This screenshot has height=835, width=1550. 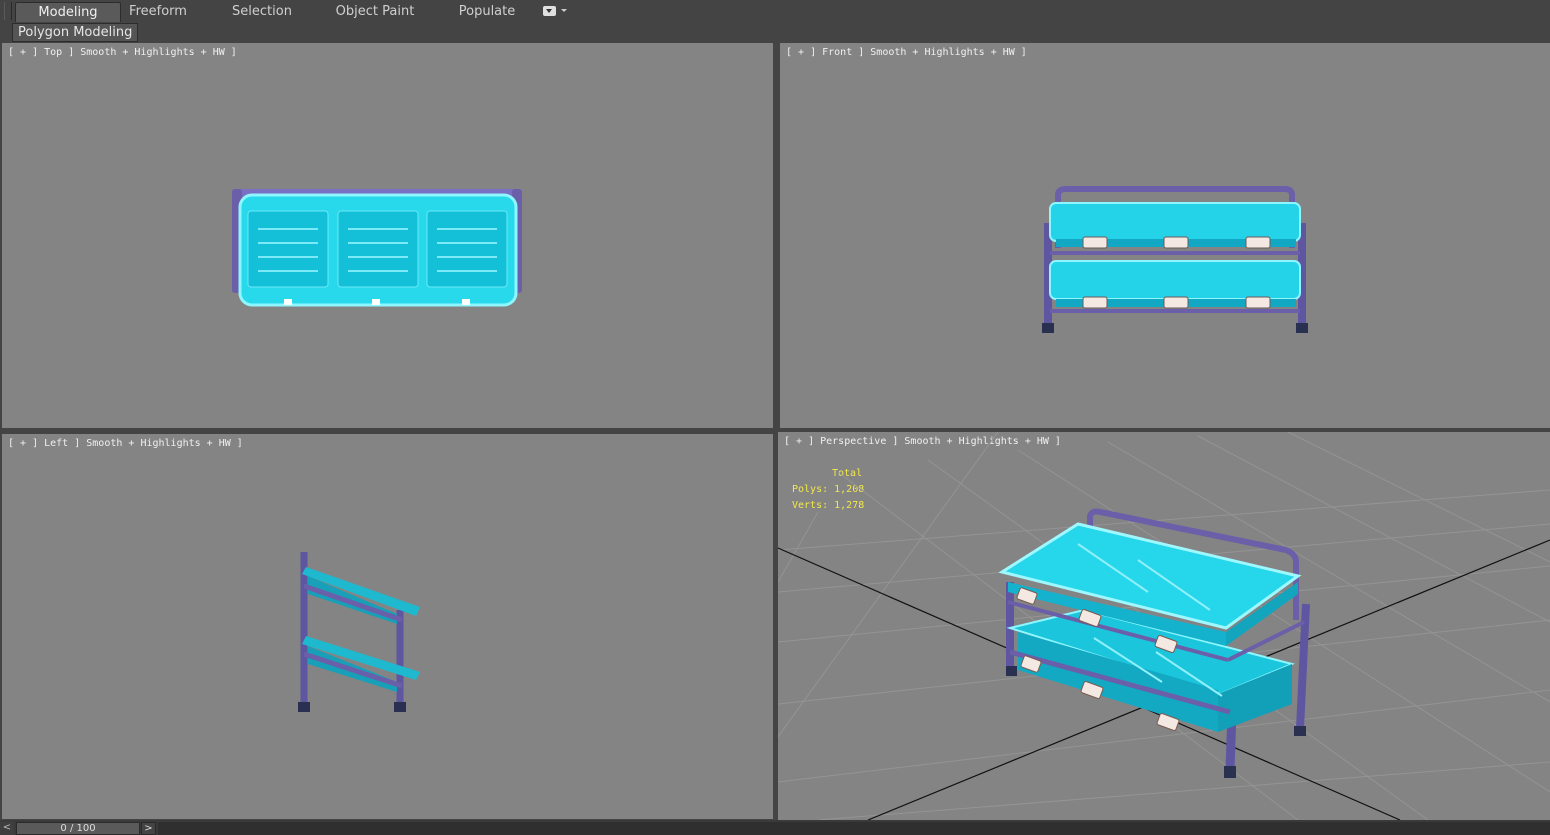 I want to click on timeline-track, so click(x=854, y=828).